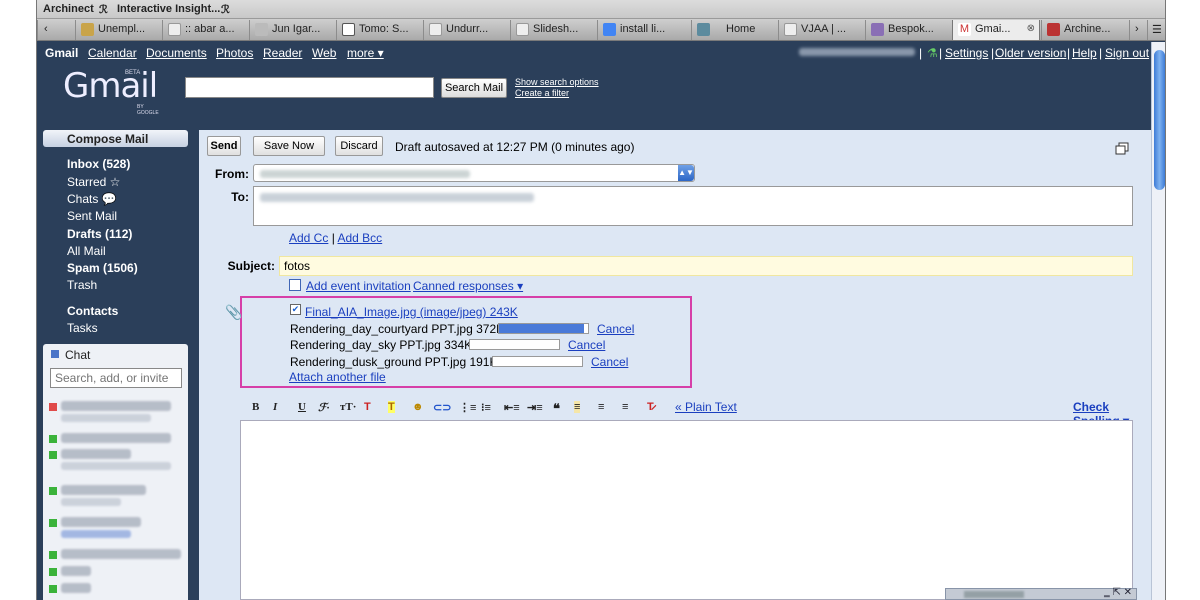  What do you see at coordinates (442, 407) in the screenshot?
I see `link-icon: ⊂⊃` at bounding box center [442, 407].